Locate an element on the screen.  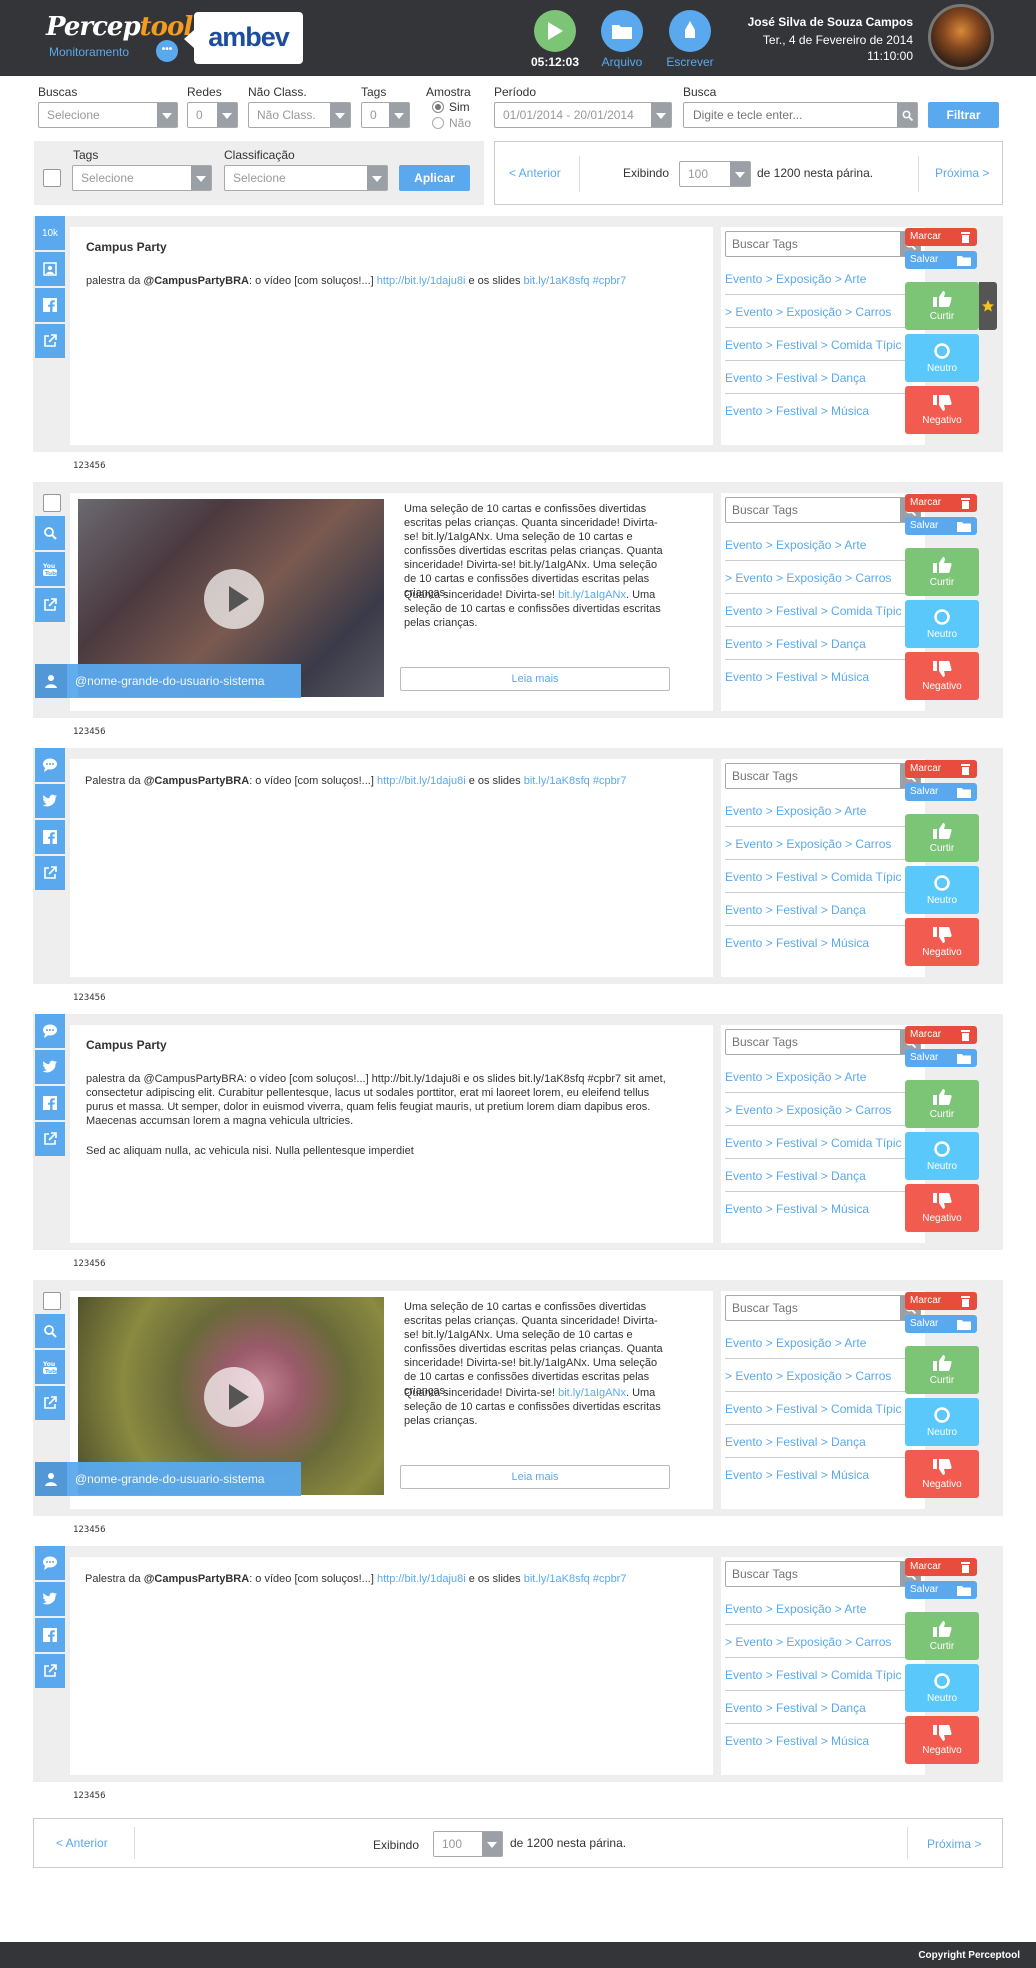
avatar is located at coordinates (961, 37).